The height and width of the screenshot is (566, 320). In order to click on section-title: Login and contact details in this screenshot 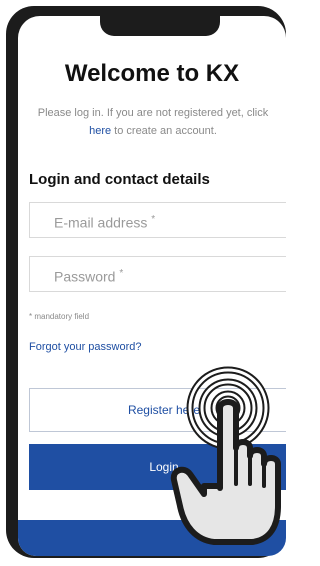, I will do `click(119, 179)`.